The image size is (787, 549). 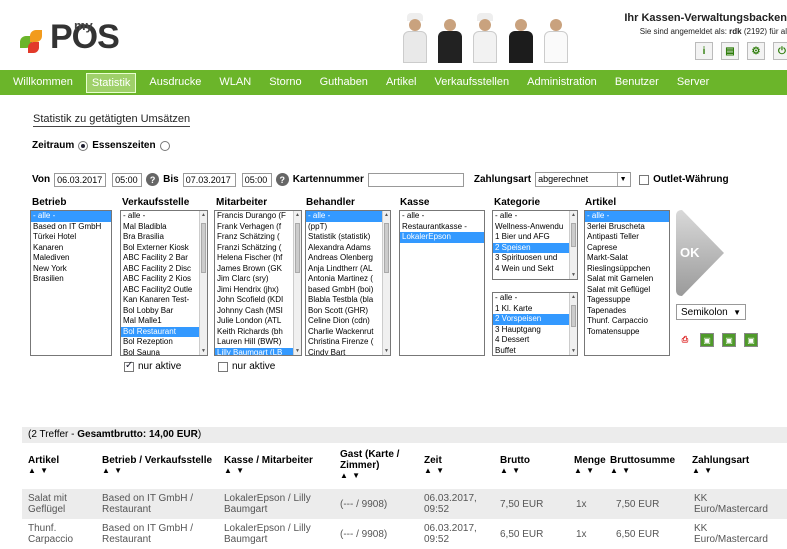 What do you see at coordinates (344, 300) in the screenshot?
I see `list-item: Blabla Testbla (bla` at bounding box center [344, 300].